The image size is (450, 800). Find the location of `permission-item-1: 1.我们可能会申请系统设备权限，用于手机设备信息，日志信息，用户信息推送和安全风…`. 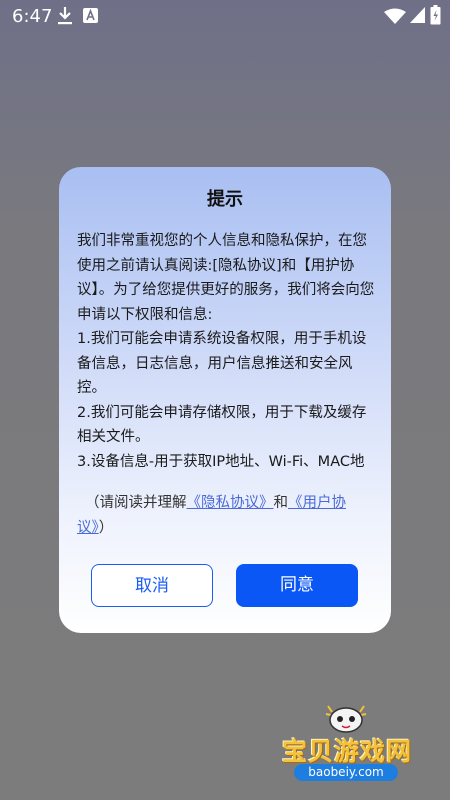

permission-item-1: 1.我们可能会申请系统设备权限，用于手机设备信息，日志信息，用户信息推送和安全风… is located at coordinates (222, 363).